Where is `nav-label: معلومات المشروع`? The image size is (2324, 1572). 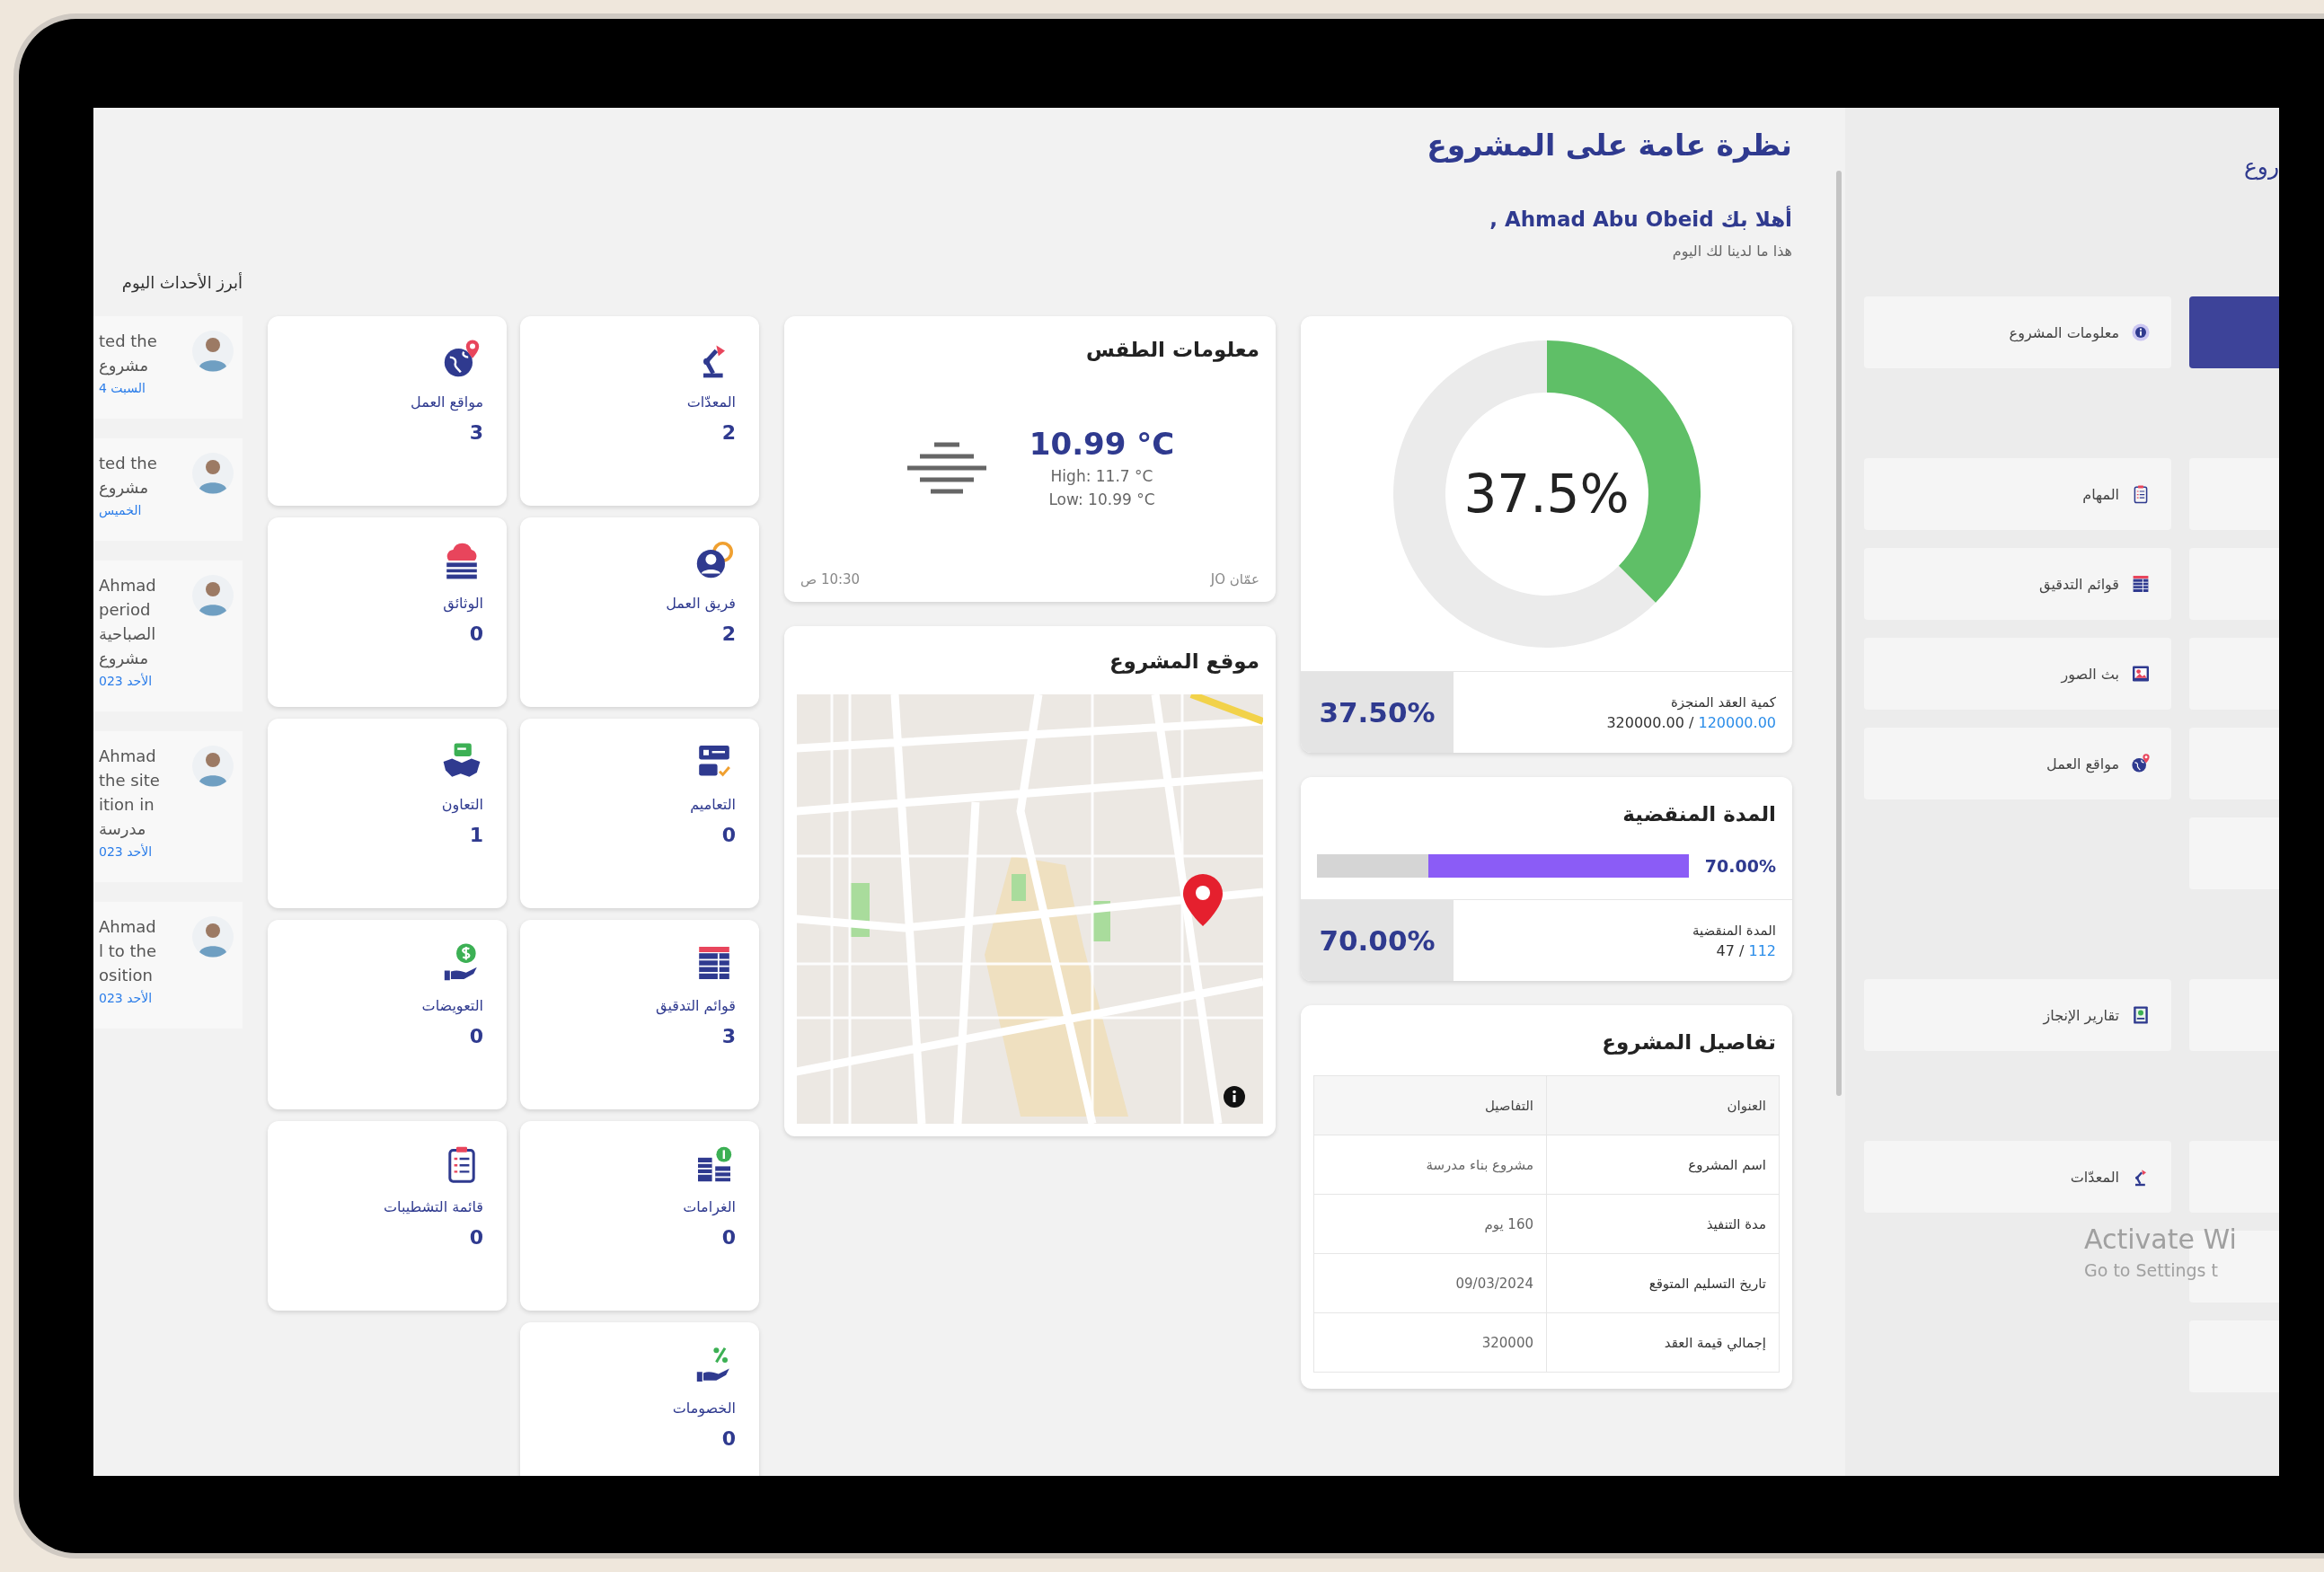
nav-label: معلومات المشروع is located at coordinates (2064, 332).